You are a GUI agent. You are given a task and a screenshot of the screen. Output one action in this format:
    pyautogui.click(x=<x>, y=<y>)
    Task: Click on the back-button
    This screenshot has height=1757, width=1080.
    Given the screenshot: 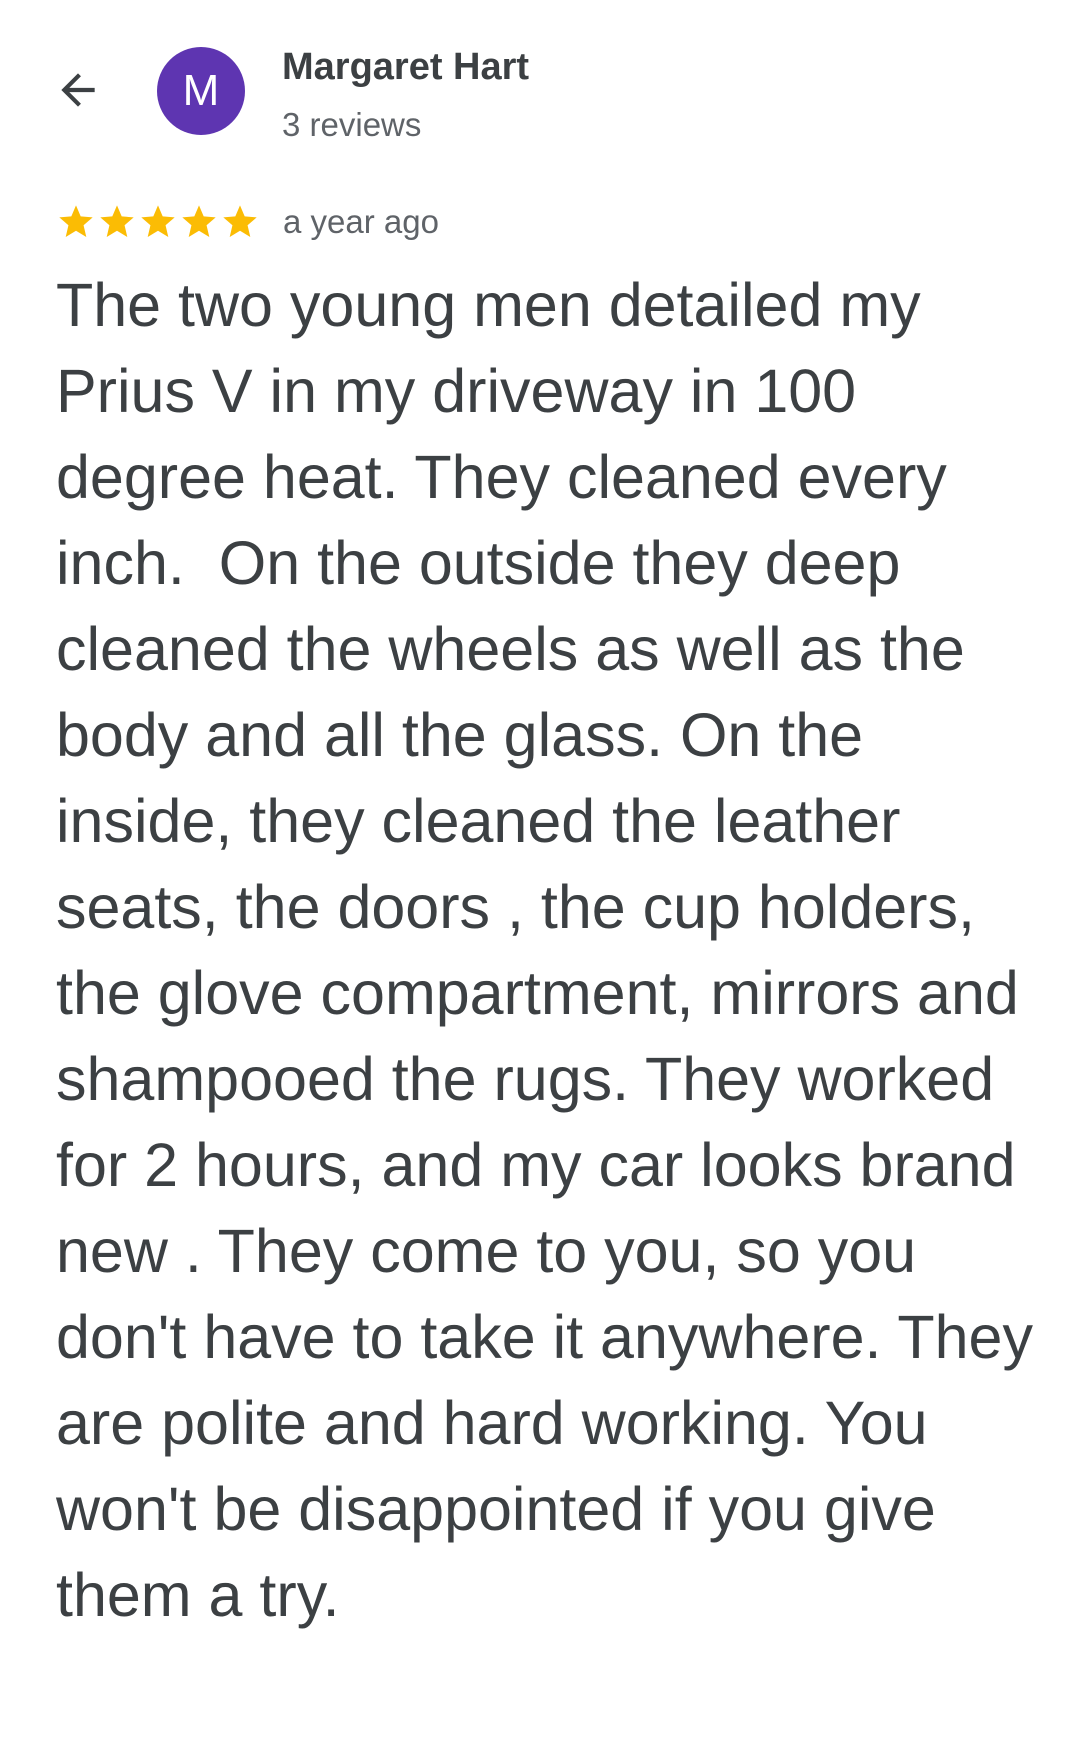 What is the action you would take?
    pyautogui.click(x=78, y=90)
    